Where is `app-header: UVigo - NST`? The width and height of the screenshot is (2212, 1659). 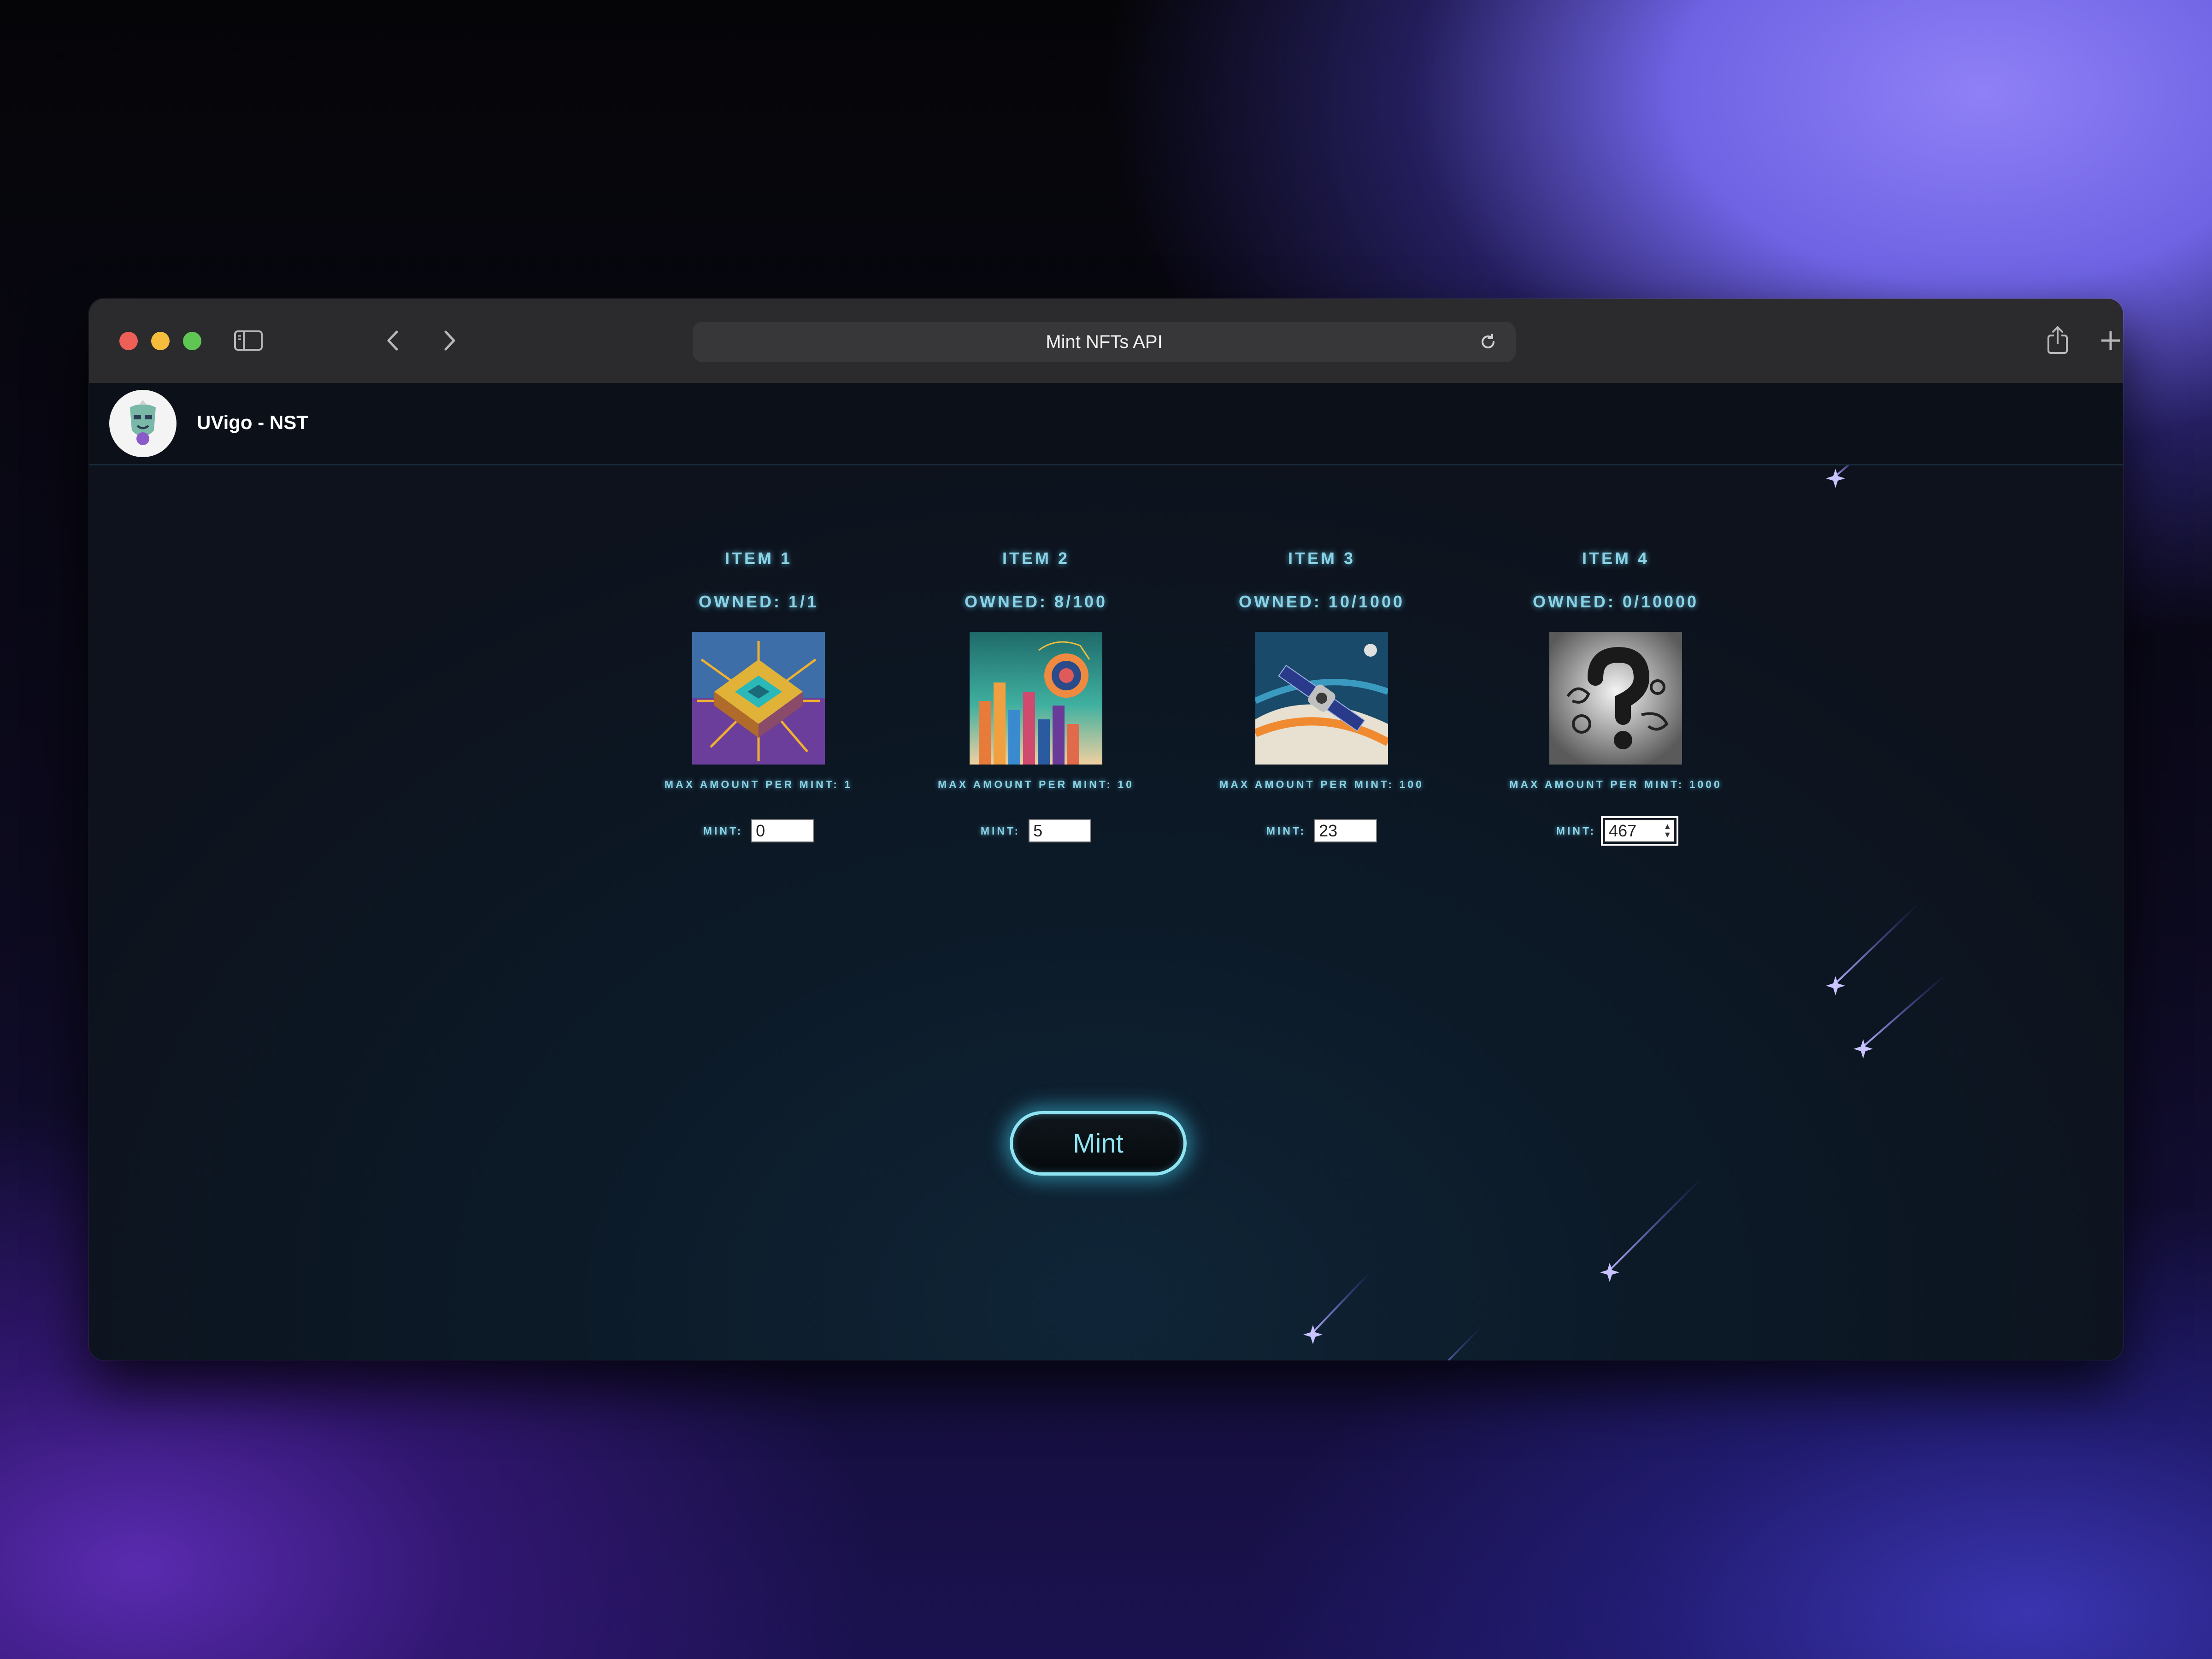
app-header: UVigo - NST is located at coordinates (1106, 424).